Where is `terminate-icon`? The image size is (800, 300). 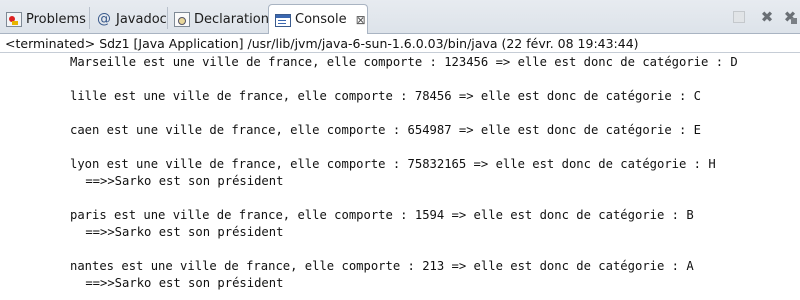
terminate-icon is located at coordinates (739, 17).